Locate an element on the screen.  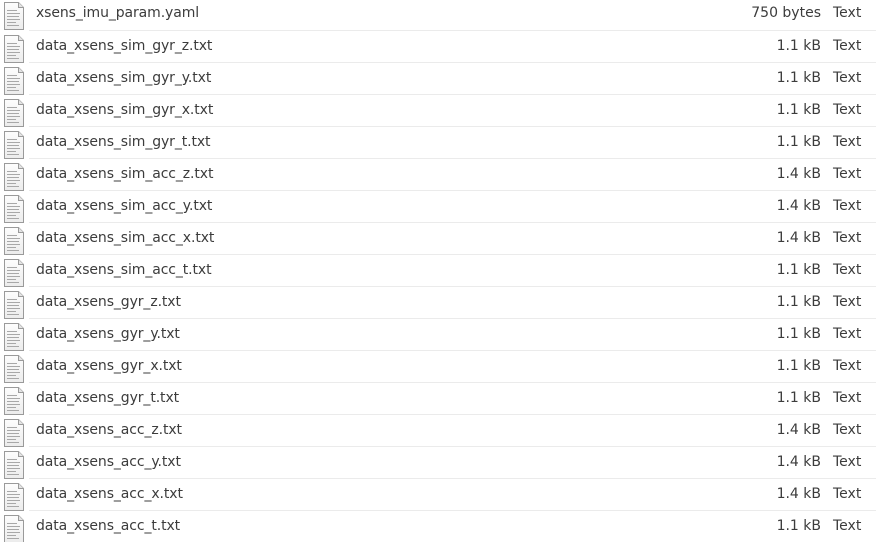
file-name: data_xsens_gyr_y.txt is located at coordinates (108, 334).